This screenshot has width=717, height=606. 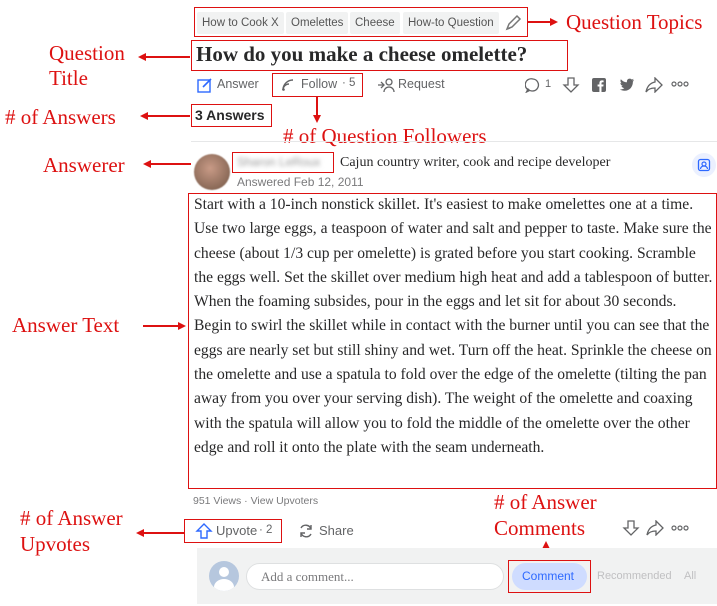 What do you see at coordinates (266, 530) in the screenshot?
I see `upvote-count: · 2` at bounding box center [266, 530].